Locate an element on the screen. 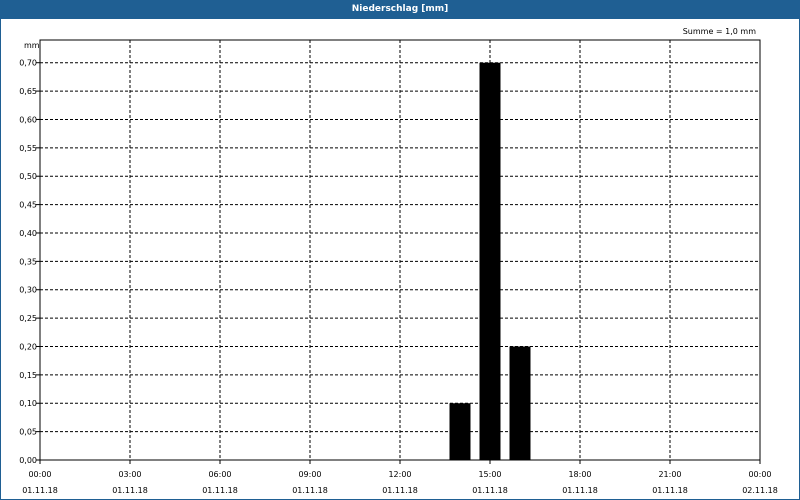  y-tick-label: 0,60 is located at coordinates (28, 119).